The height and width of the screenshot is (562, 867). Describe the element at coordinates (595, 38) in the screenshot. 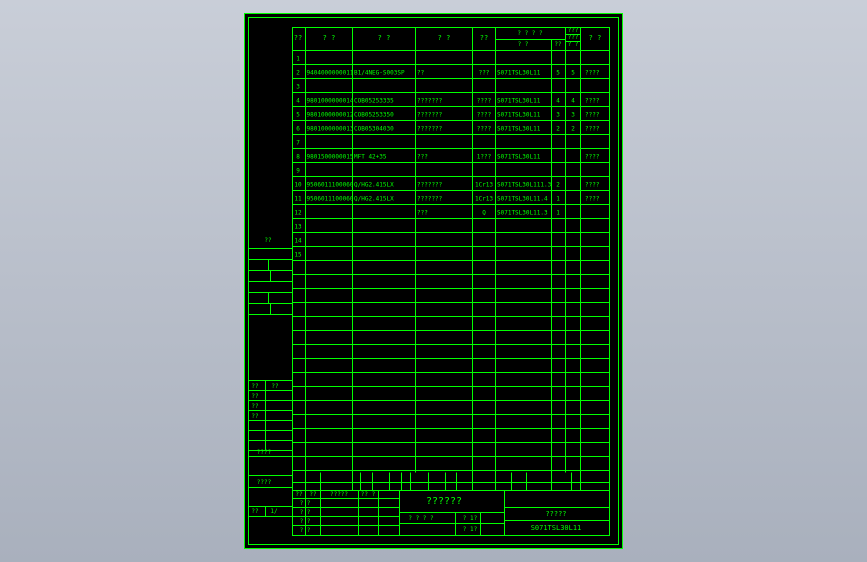

I see `header-remark: ? ?` at that location.